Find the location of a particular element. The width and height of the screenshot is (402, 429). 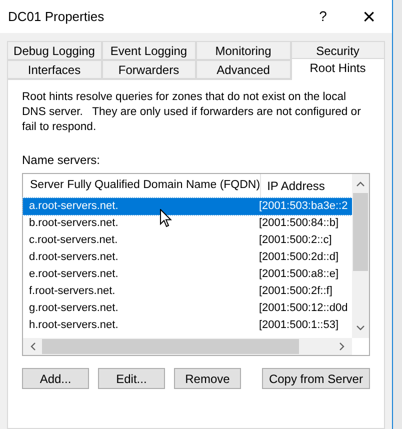

server-row: c.root-servers.net. [2001:500:2::c] is located at coordinates (187, 240).